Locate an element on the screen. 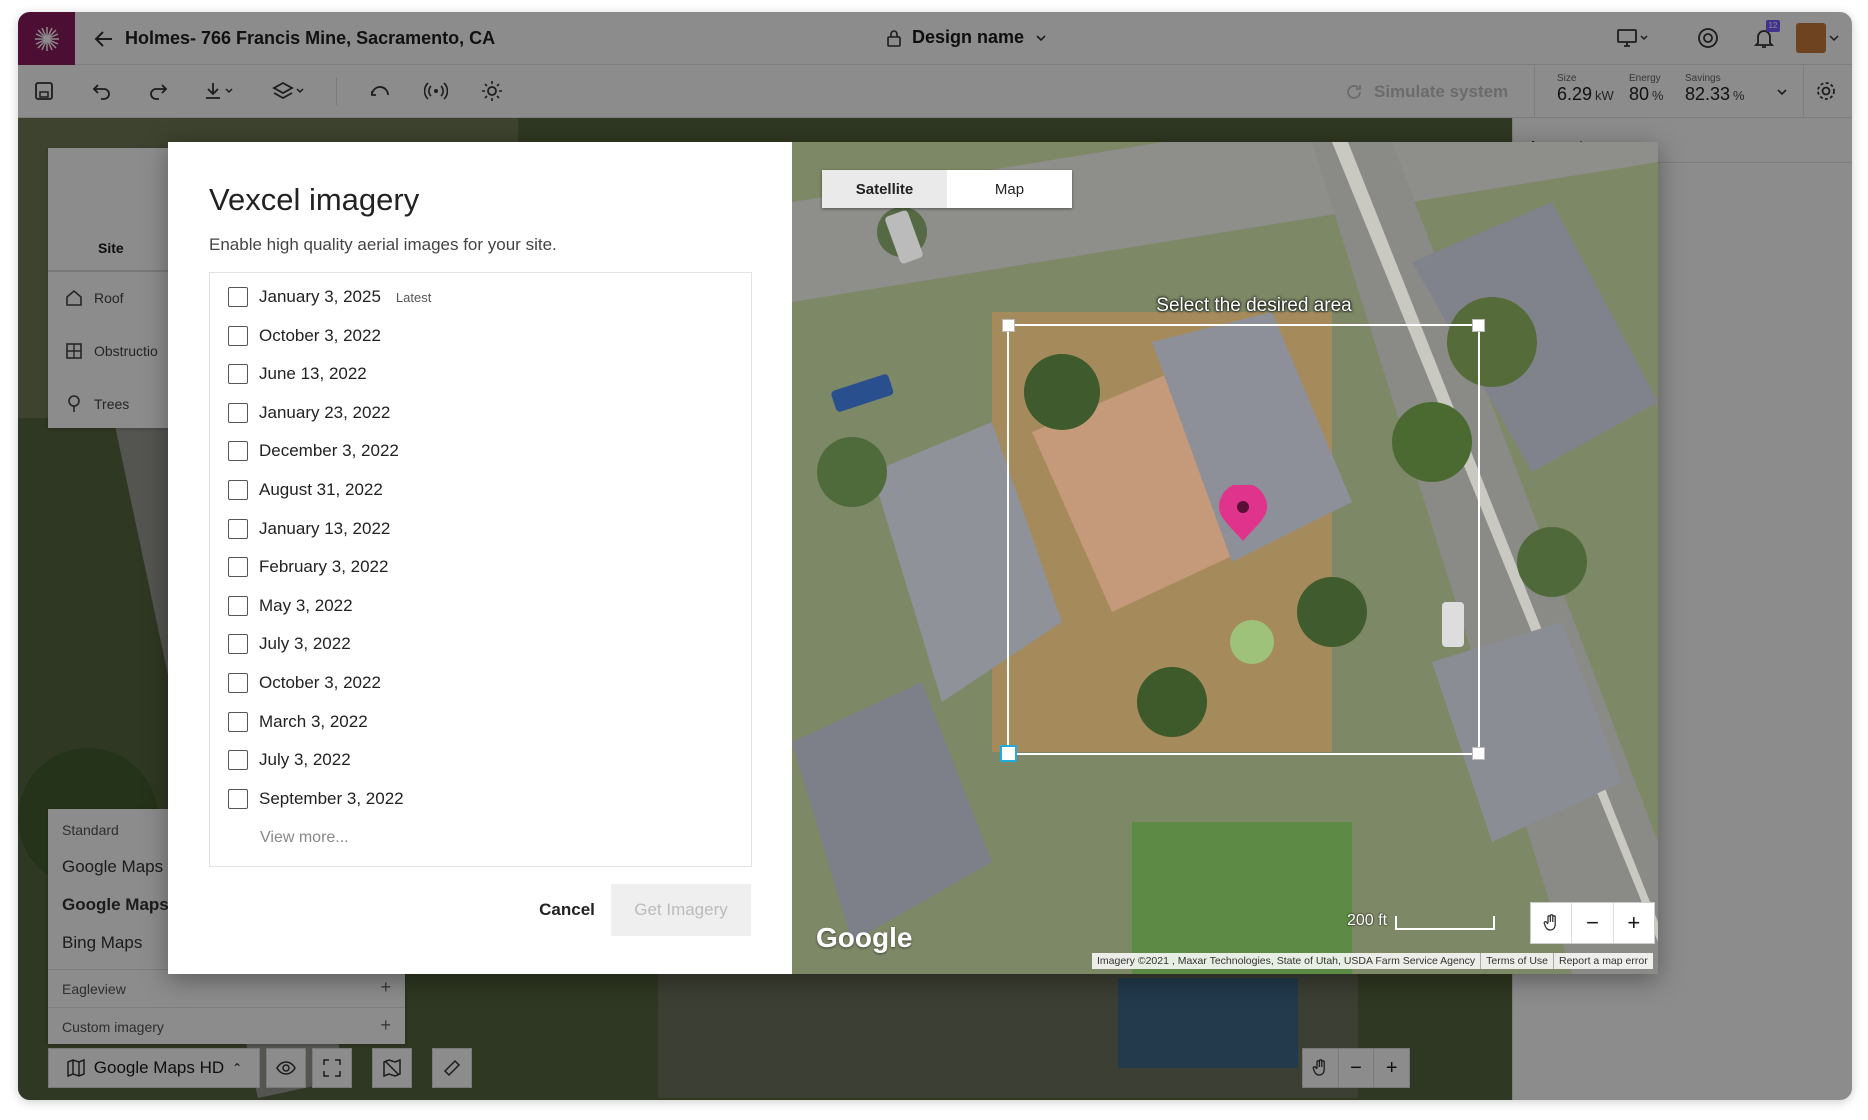 Image resolution: width=1868 pixels, height=1120 pixels. resize-handle-active is located at coordinates (1008, 753).